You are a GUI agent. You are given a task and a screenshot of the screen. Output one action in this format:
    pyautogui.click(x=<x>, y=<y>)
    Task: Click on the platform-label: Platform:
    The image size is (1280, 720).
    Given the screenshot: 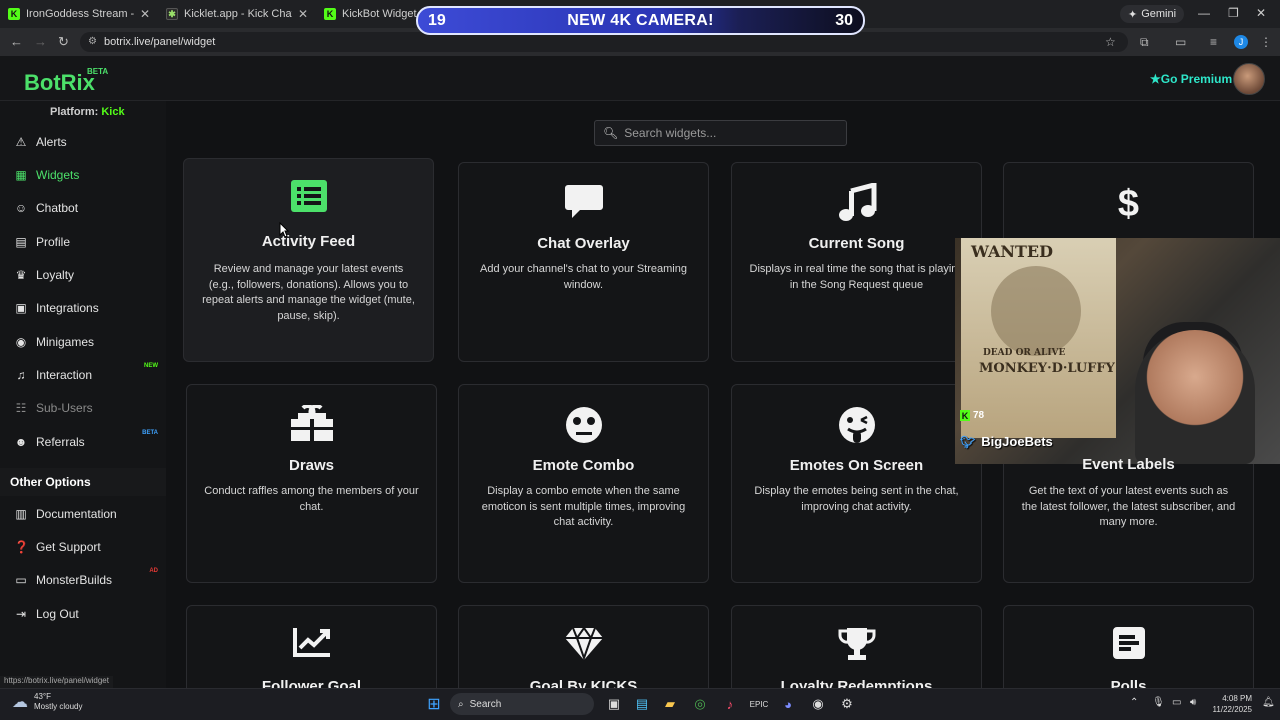 What is the action you would take?
    pyautogui.click(x=74, y=112)
    